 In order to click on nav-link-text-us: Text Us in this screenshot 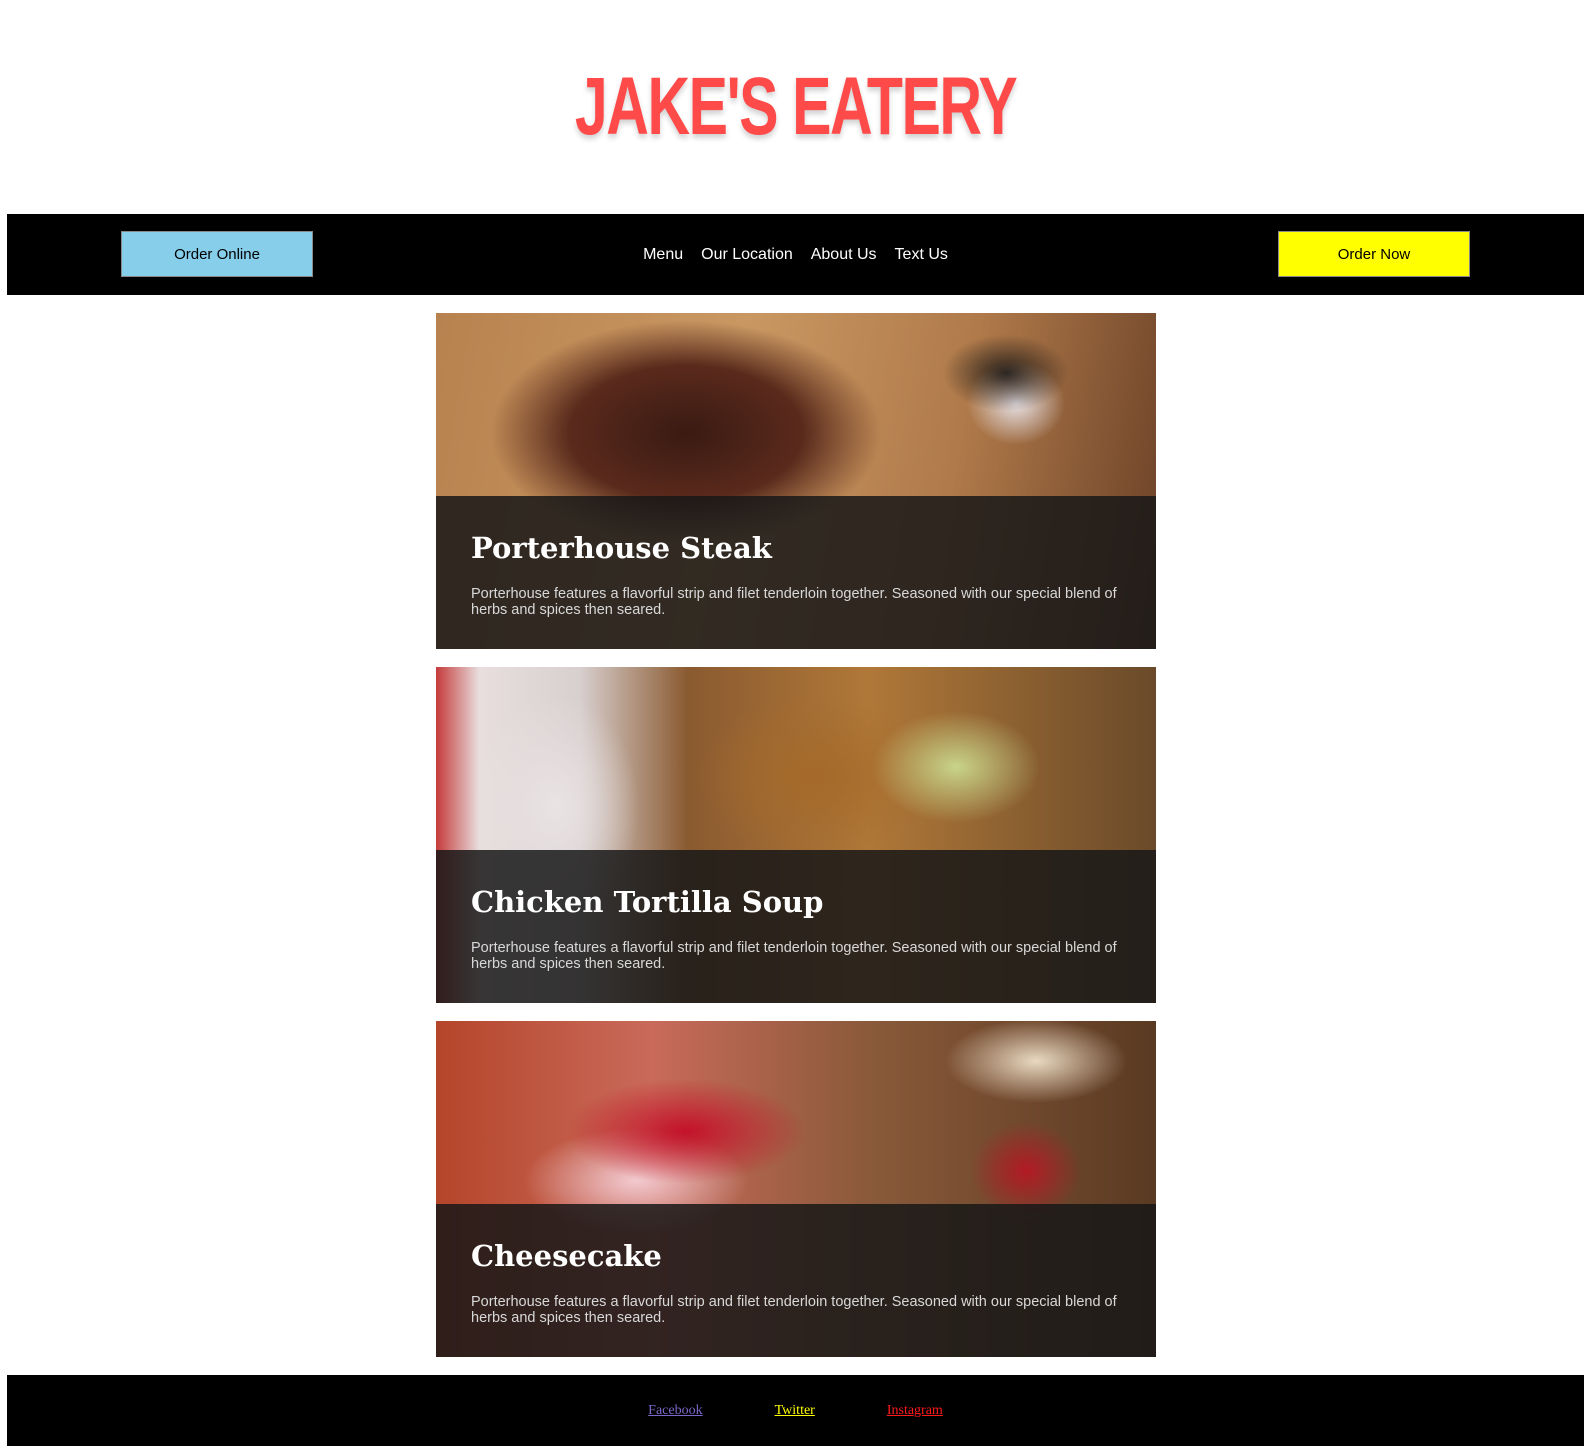, I will do `click(921, 255)`.